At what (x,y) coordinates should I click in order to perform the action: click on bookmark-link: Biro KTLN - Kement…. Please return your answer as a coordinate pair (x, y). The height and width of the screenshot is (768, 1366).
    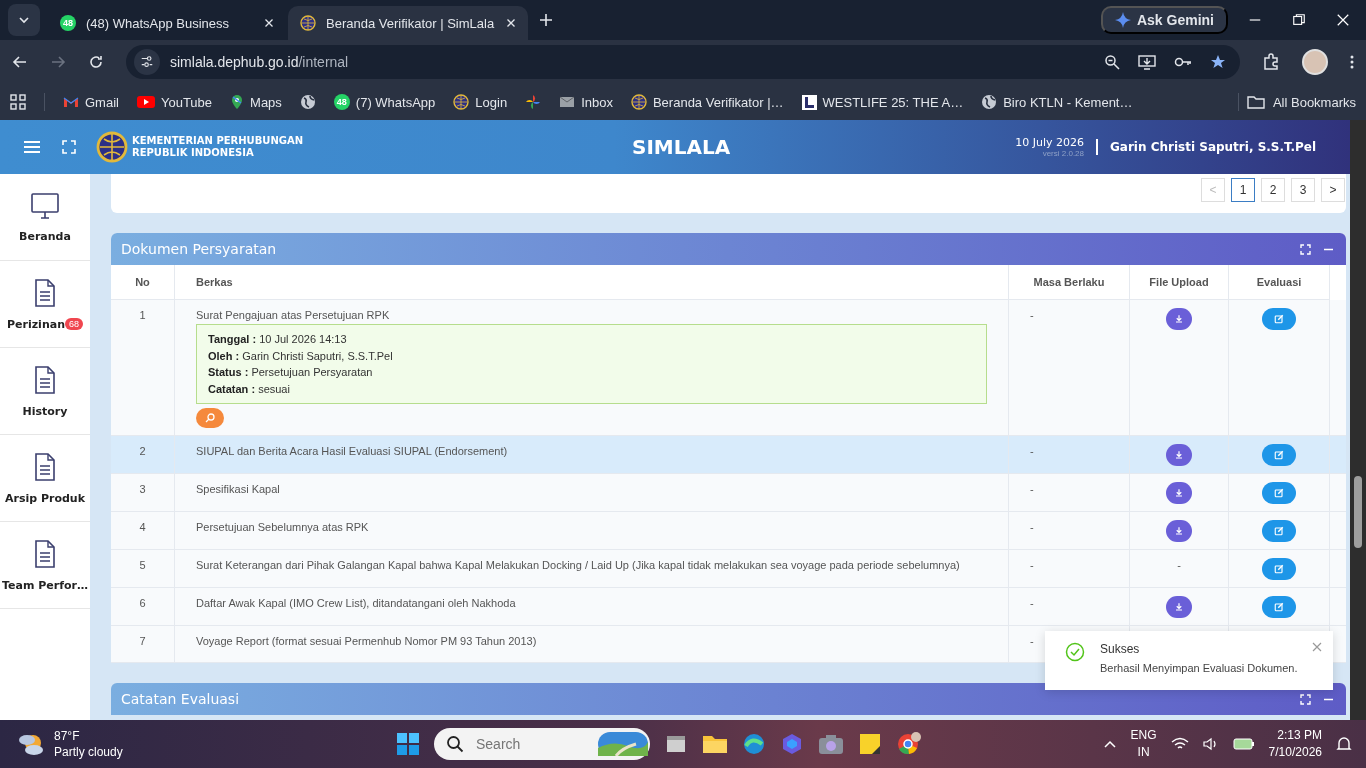
    Looking at the image, I should click on (1068, 102).